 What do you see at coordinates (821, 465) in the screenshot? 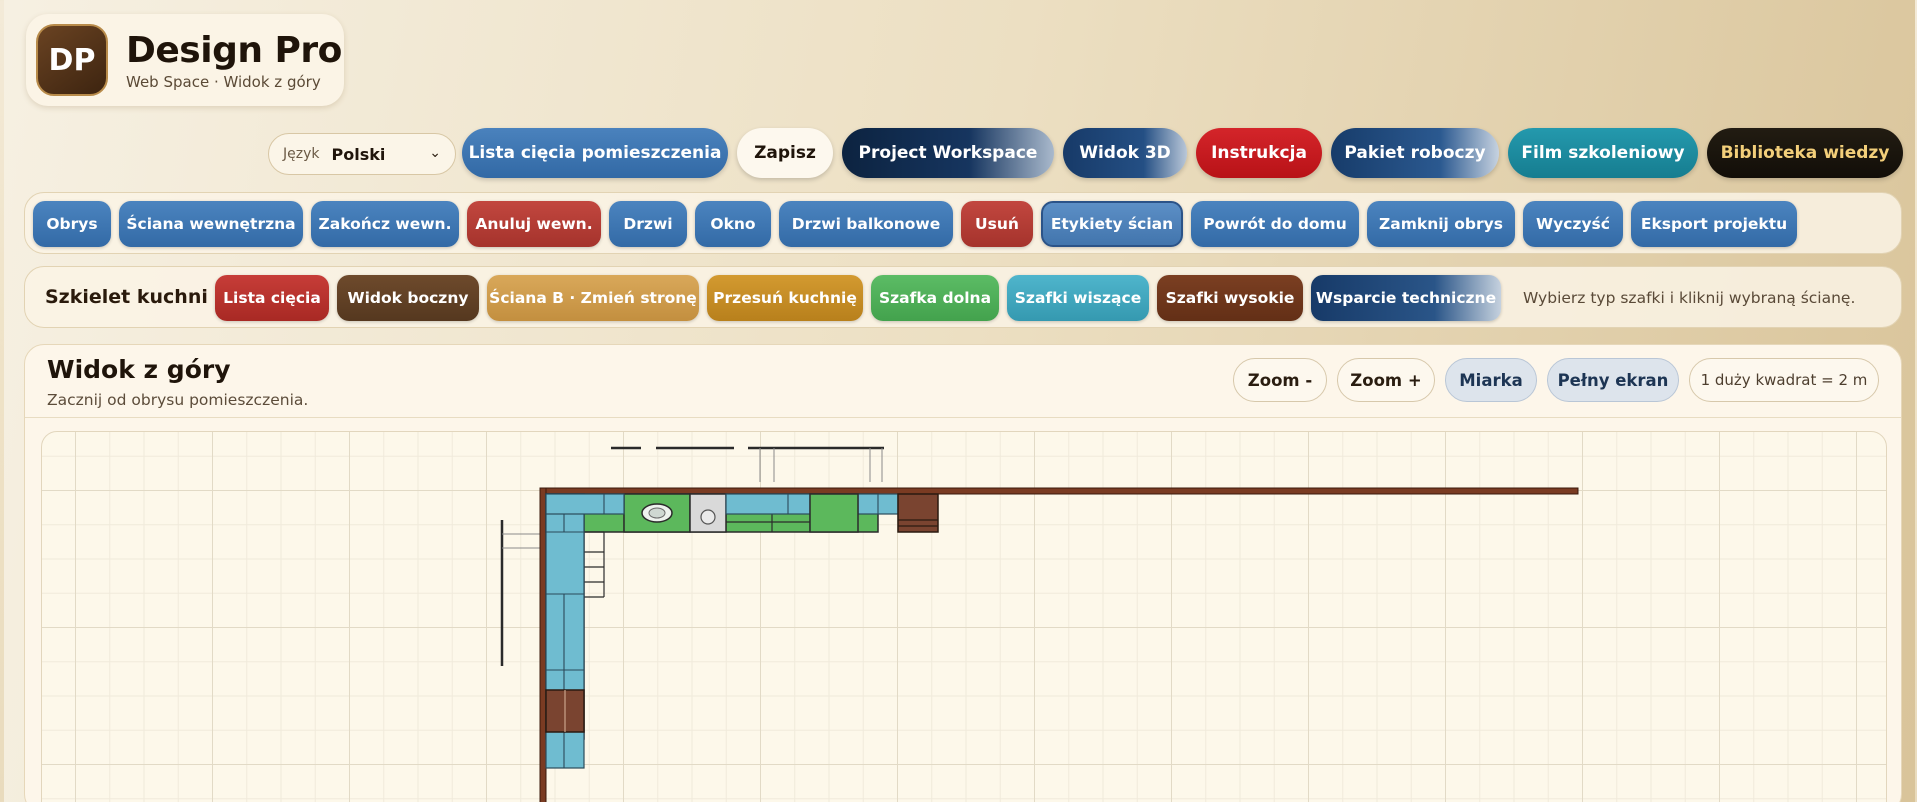
I see `window-leads` at bounding box center [821, 465].